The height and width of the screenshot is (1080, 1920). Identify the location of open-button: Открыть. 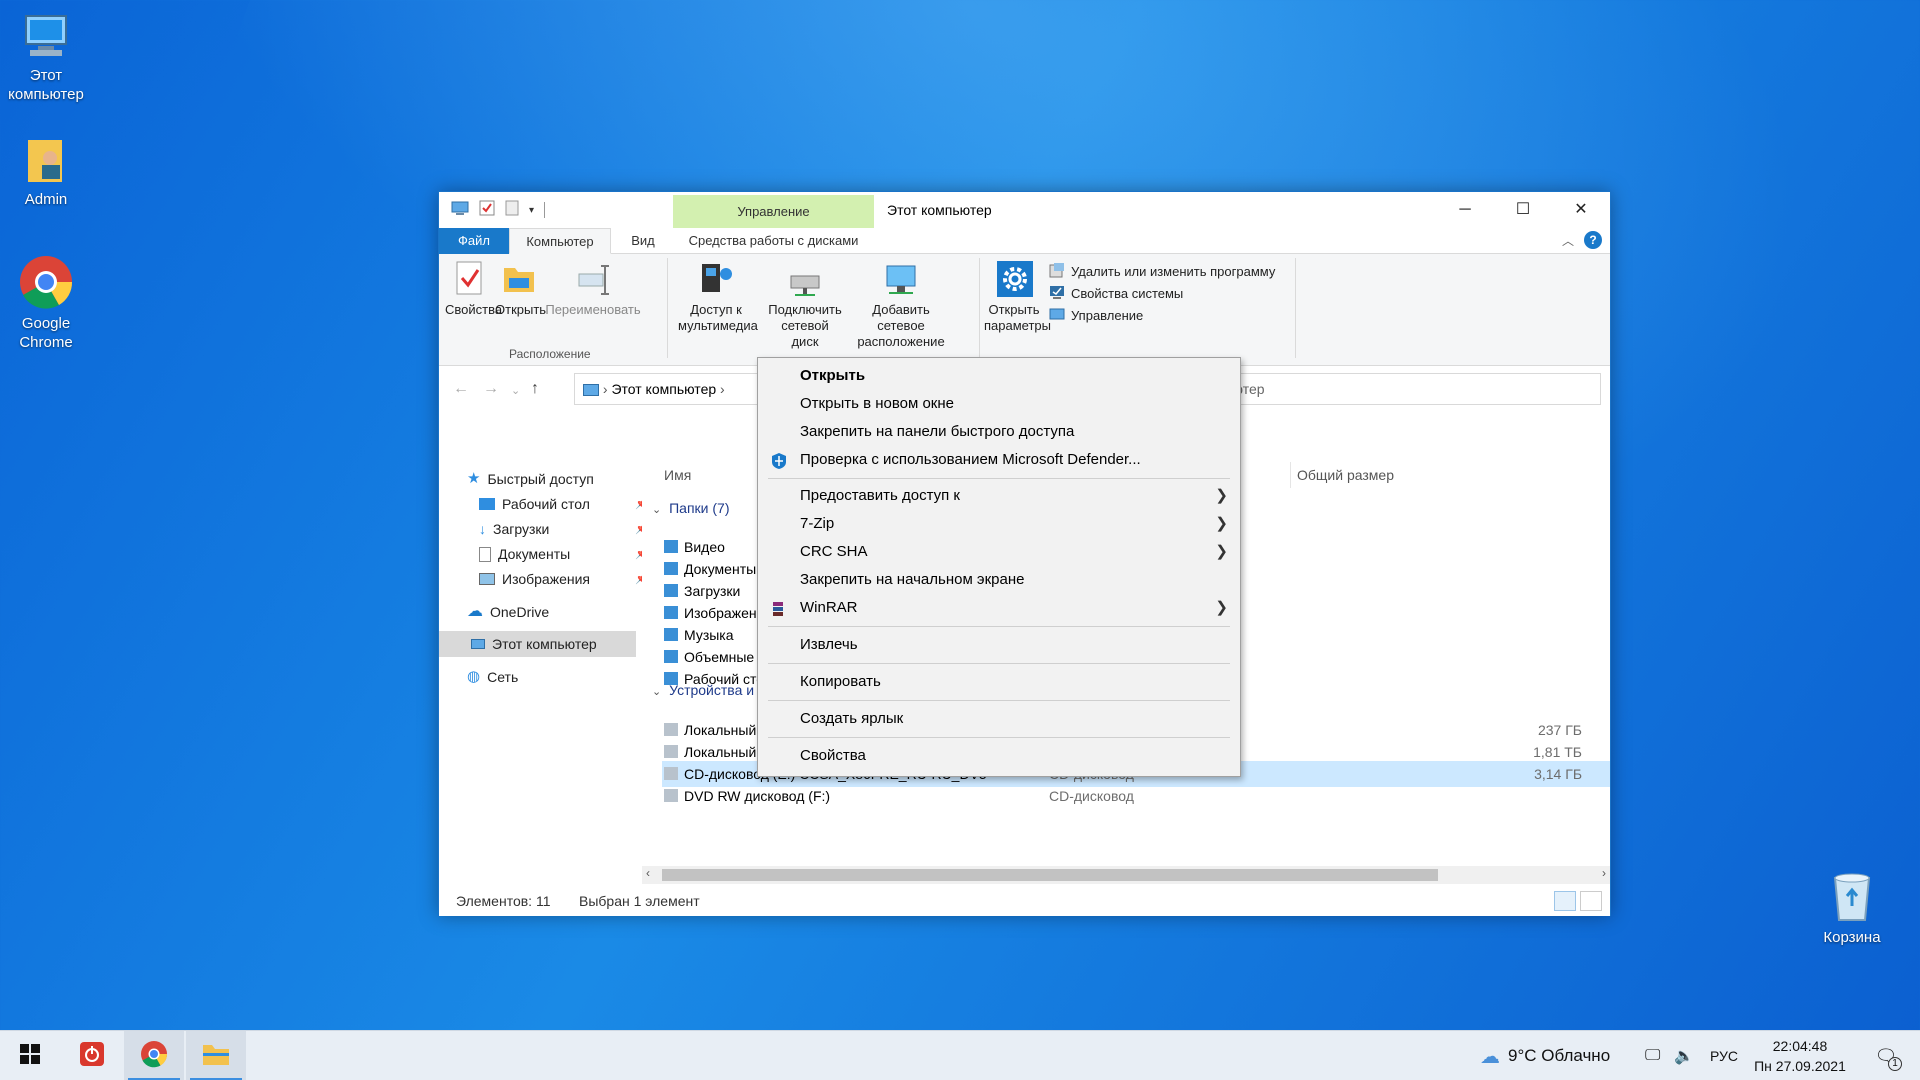
(520, 289).